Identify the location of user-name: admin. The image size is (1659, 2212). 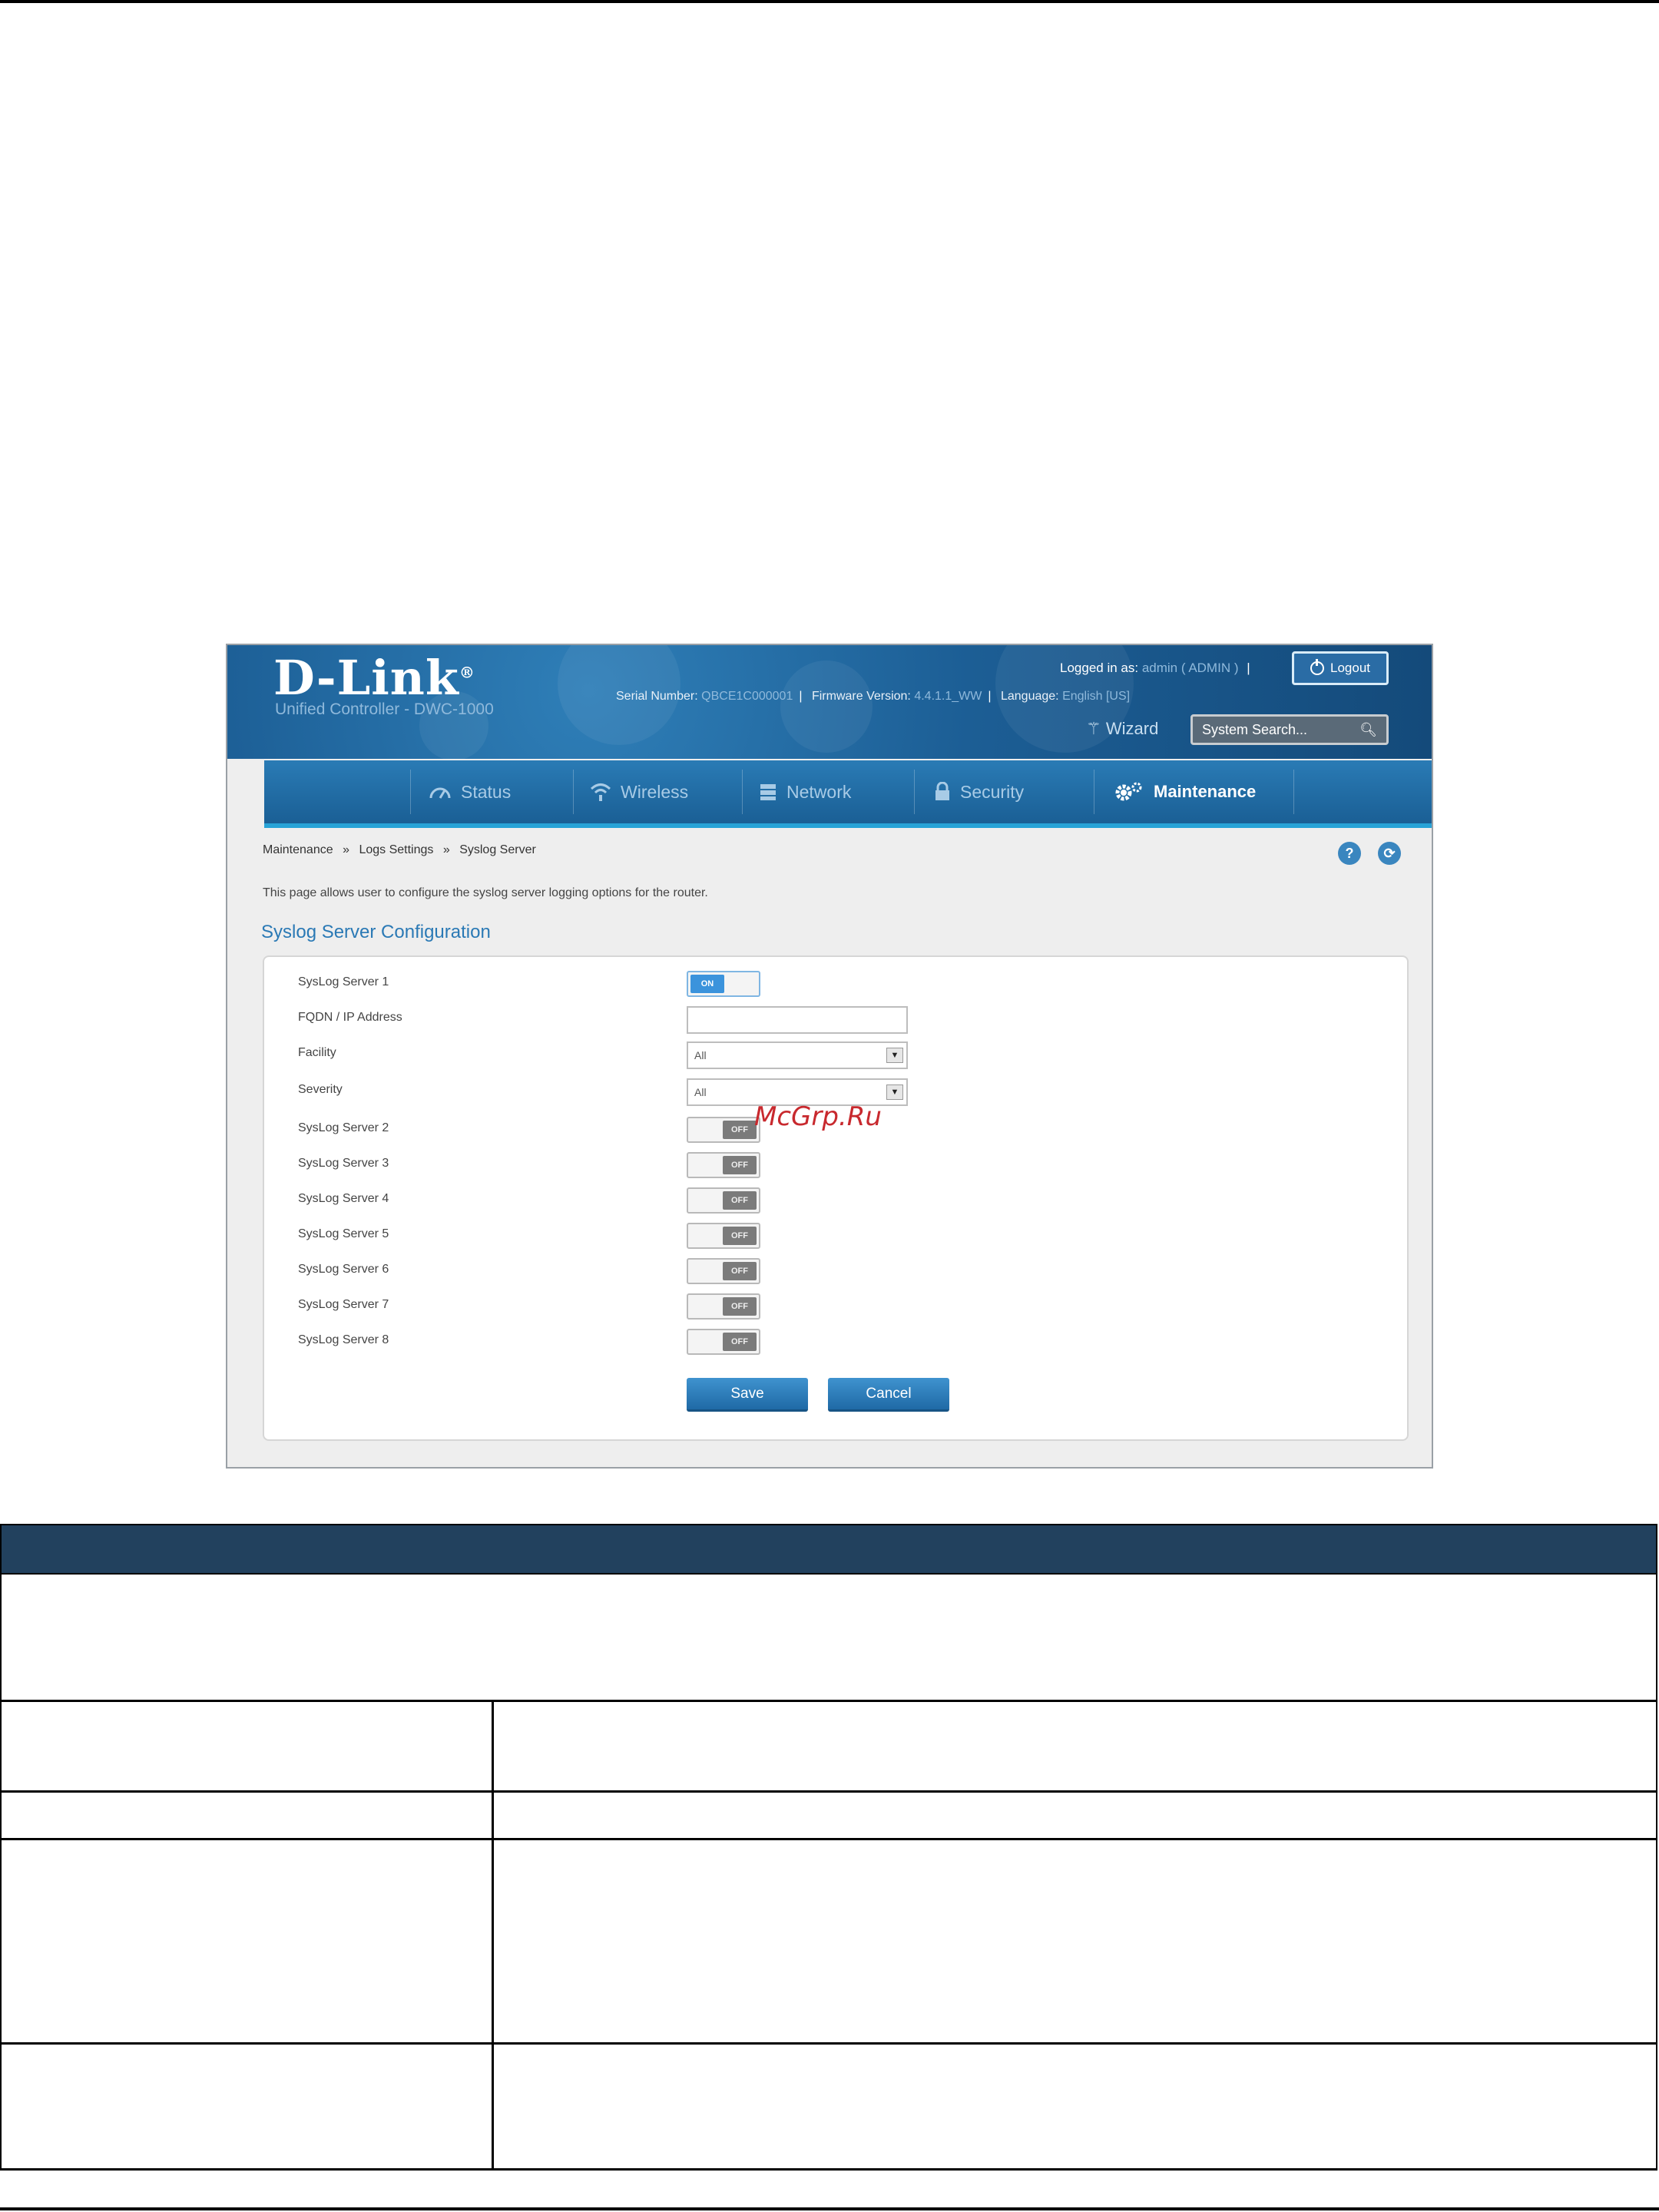
(1159, 668).